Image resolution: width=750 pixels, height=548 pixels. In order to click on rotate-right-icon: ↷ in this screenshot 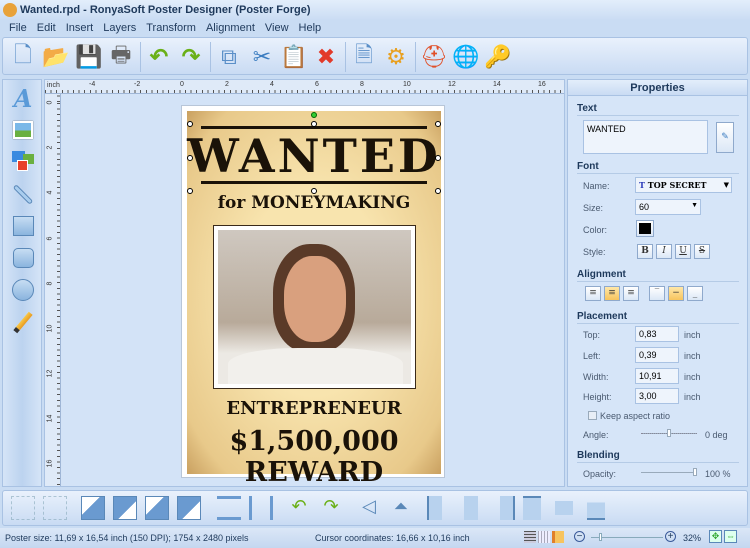, I will do `click(331, 508)`.